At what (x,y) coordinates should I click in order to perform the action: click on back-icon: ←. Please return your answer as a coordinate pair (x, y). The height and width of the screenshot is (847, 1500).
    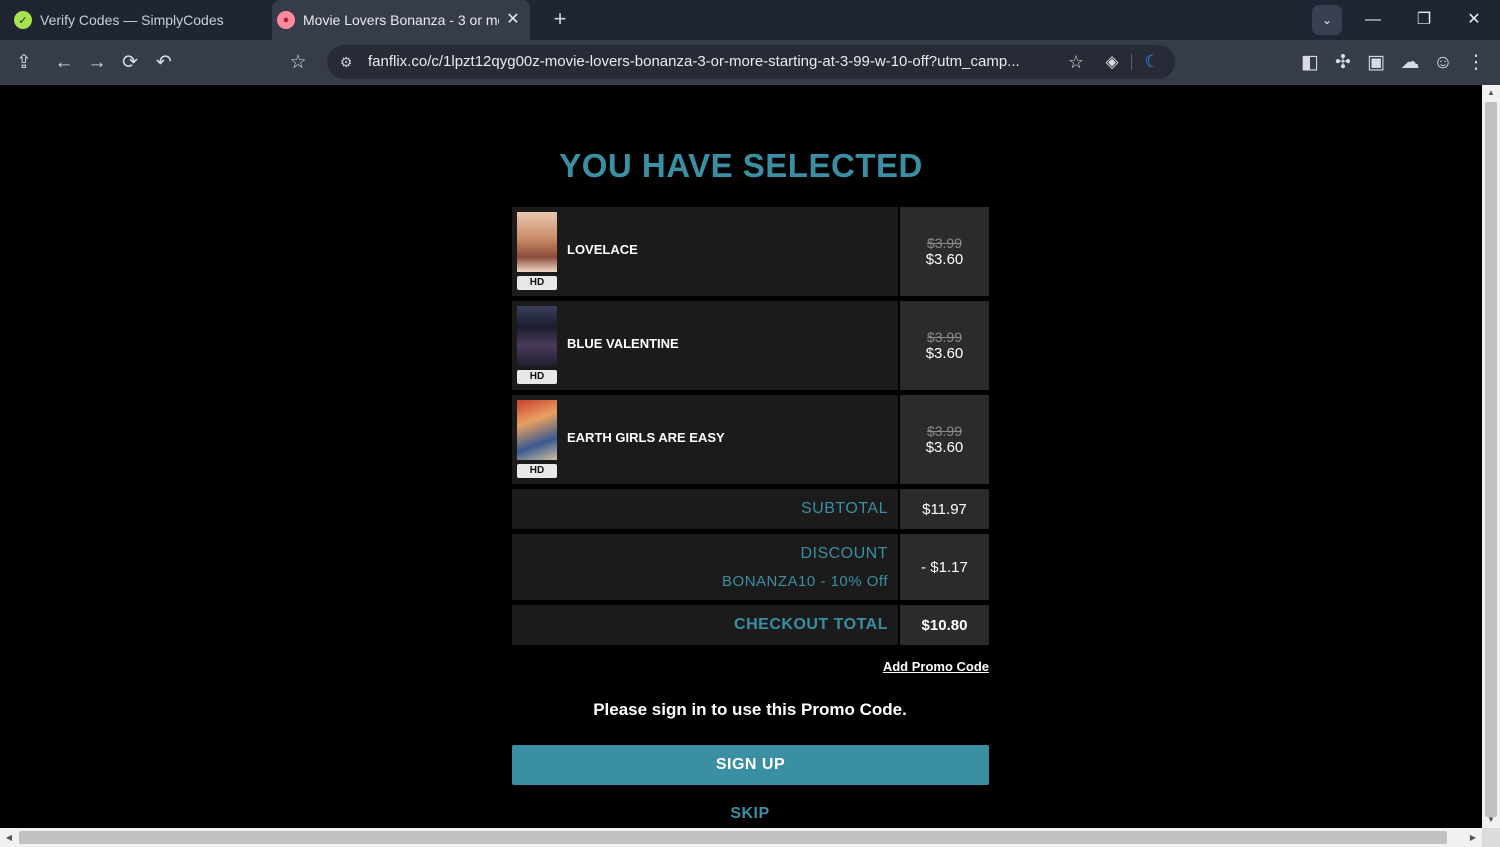
    Looking at the image, I should click on (64, 63).